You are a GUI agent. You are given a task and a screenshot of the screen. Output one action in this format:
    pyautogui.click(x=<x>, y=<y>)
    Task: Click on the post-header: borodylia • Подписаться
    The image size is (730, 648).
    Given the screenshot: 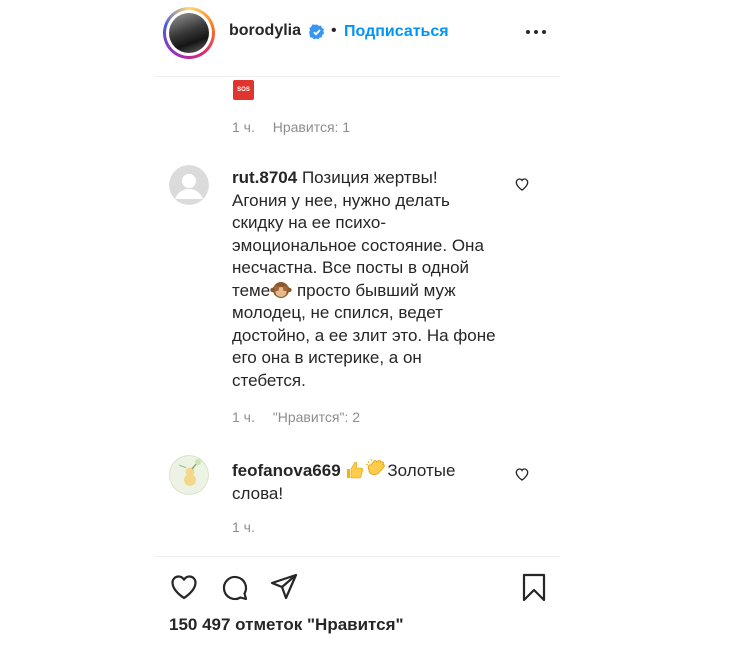 What is the action you would take?
    pyautogui.click(x=357, y=38)
    